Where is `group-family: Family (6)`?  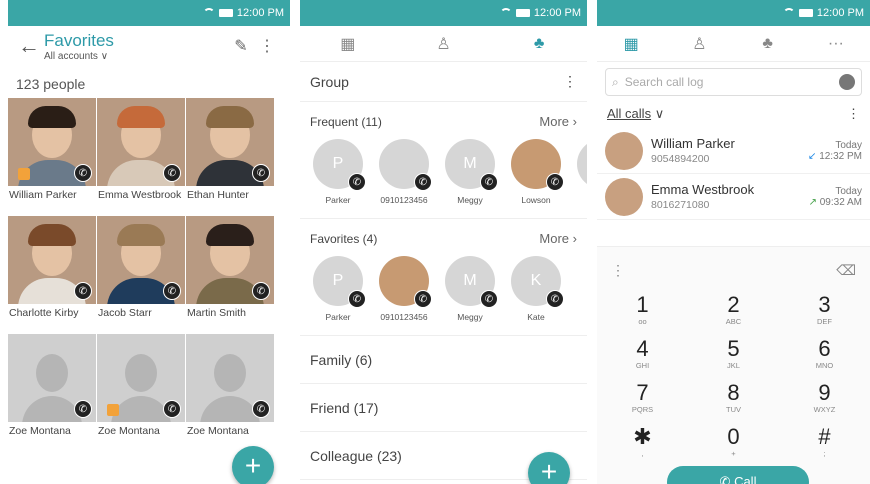 group-family: Family (6) is located at coordinates (443, 360).